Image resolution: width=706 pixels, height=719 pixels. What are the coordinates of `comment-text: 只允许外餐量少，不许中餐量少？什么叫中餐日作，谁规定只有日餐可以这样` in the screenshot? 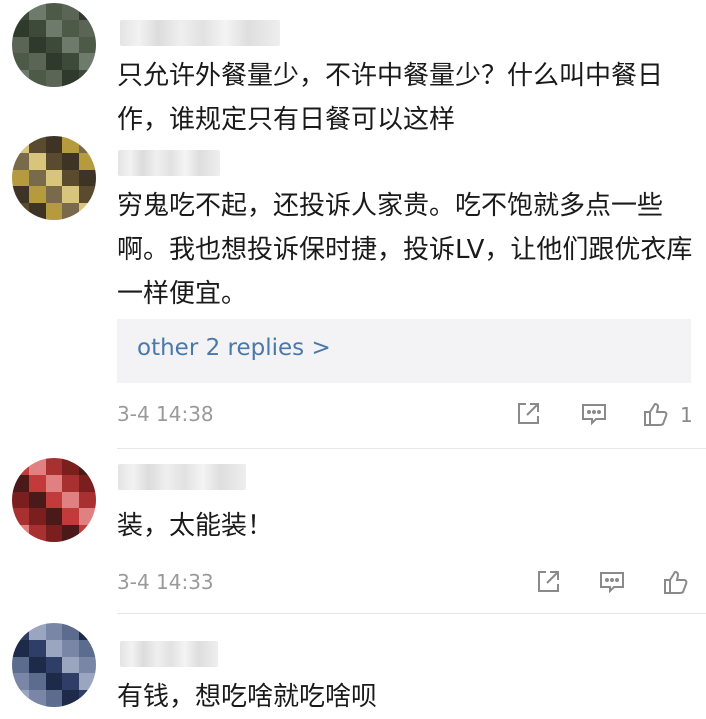 It's located at (390, 98).